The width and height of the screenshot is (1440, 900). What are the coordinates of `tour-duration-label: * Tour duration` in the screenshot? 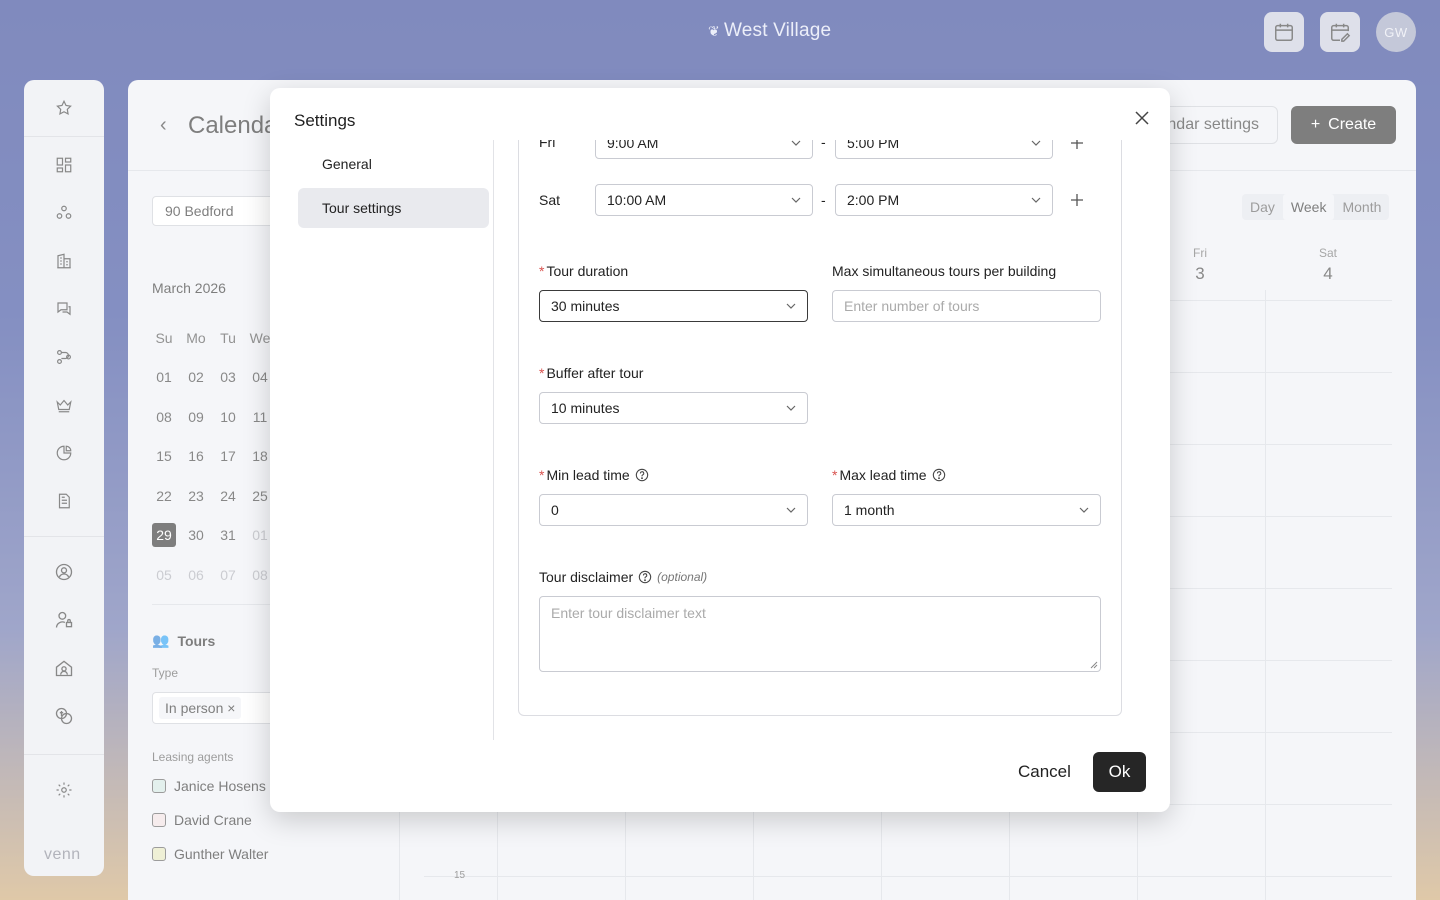 It's located at (583, 271).